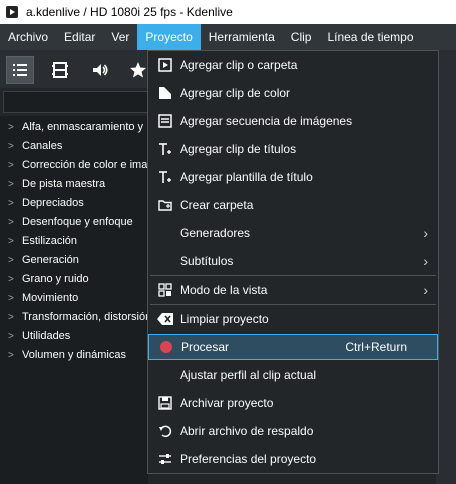 The image size is (456, 484). What do you see at coordinates (165, 403) in the screenshot?
I see `archive-icon` at bounding box center [165, 403].